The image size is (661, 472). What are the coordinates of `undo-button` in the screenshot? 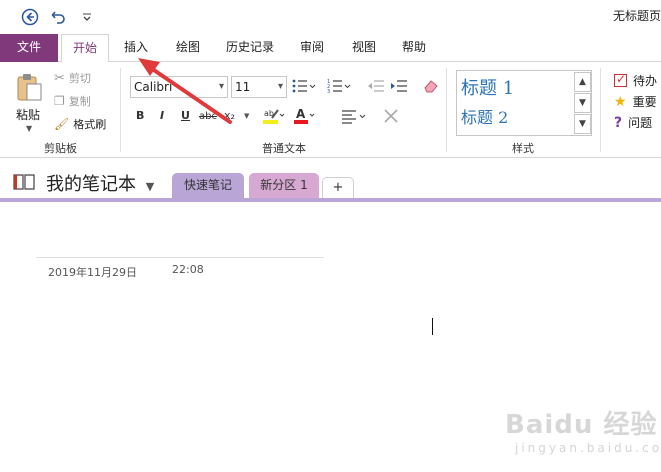 It's located at (59, 17).